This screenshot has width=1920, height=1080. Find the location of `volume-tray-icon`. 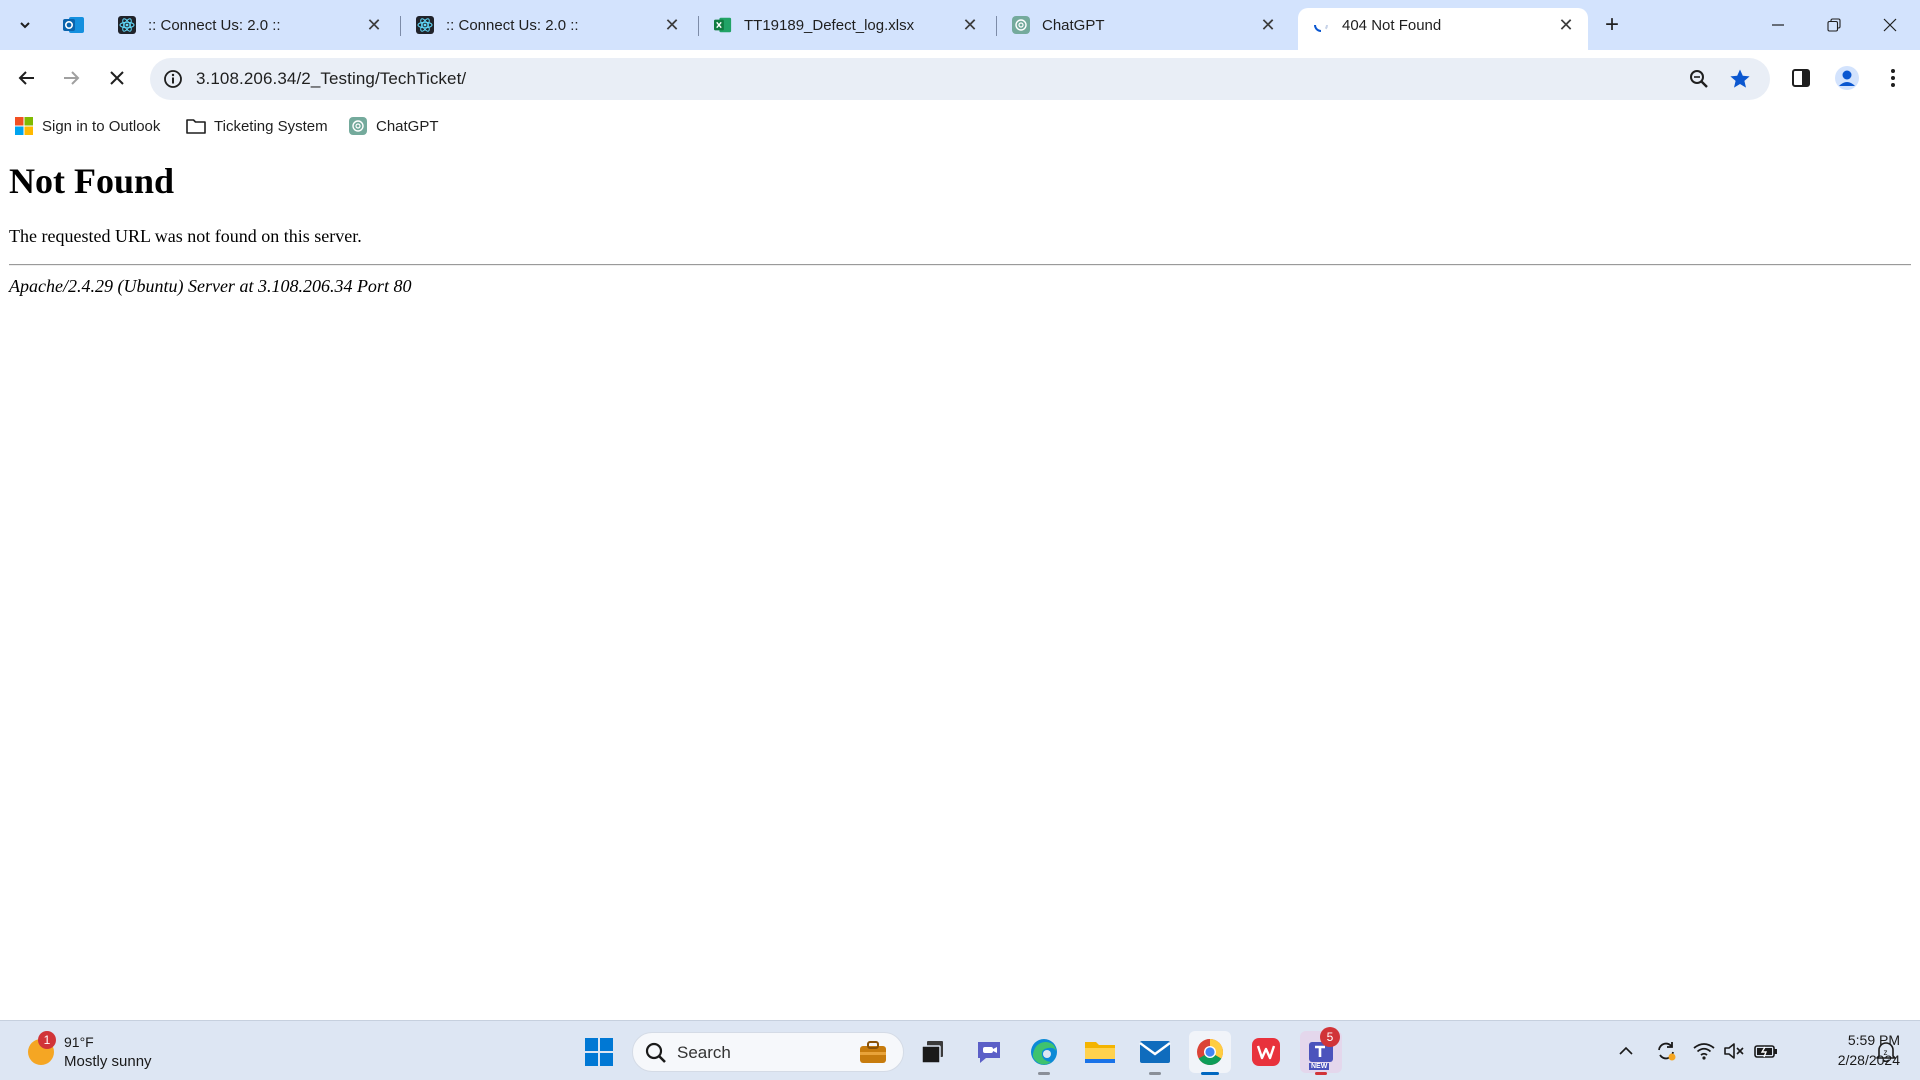

volume-tray-icon is located at coordinates (1734, 1051).